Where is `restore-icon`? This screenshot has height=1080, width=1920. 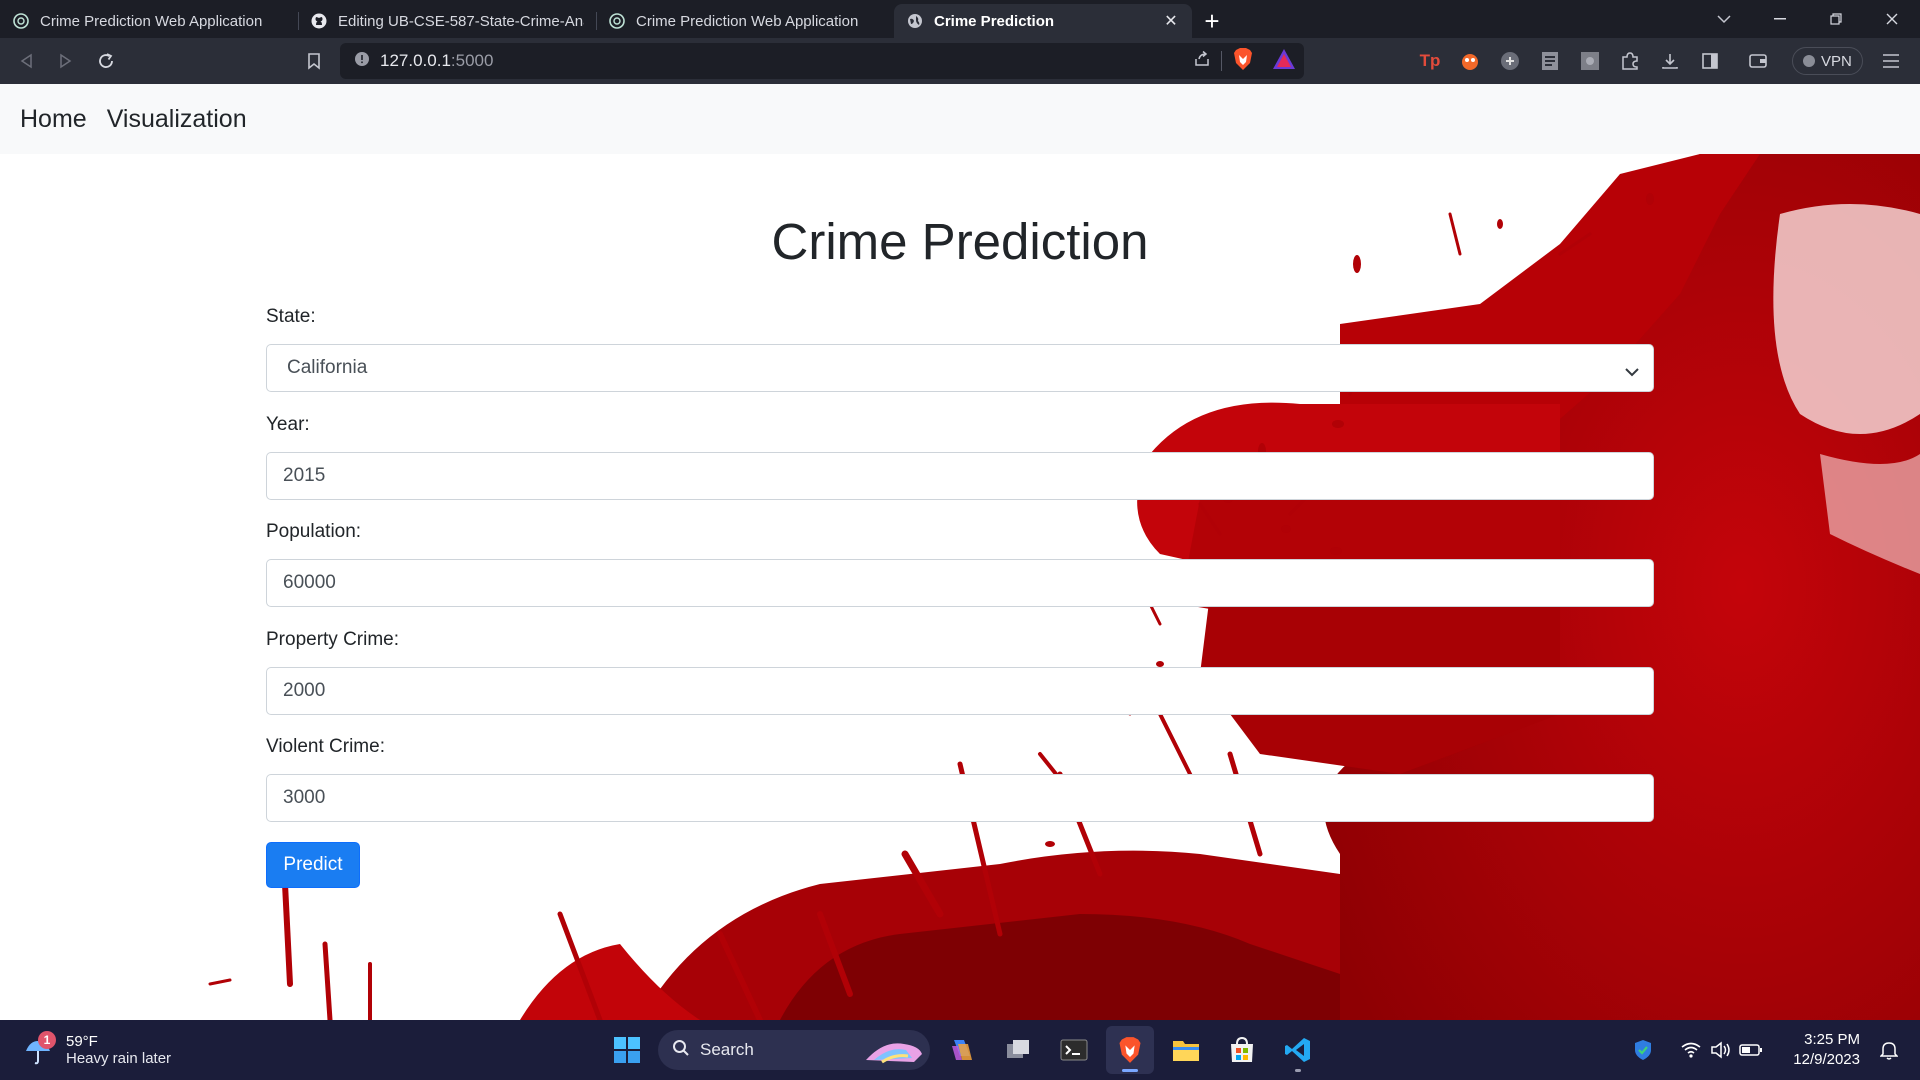 restore-icon is located at coordinates (1836, 19).